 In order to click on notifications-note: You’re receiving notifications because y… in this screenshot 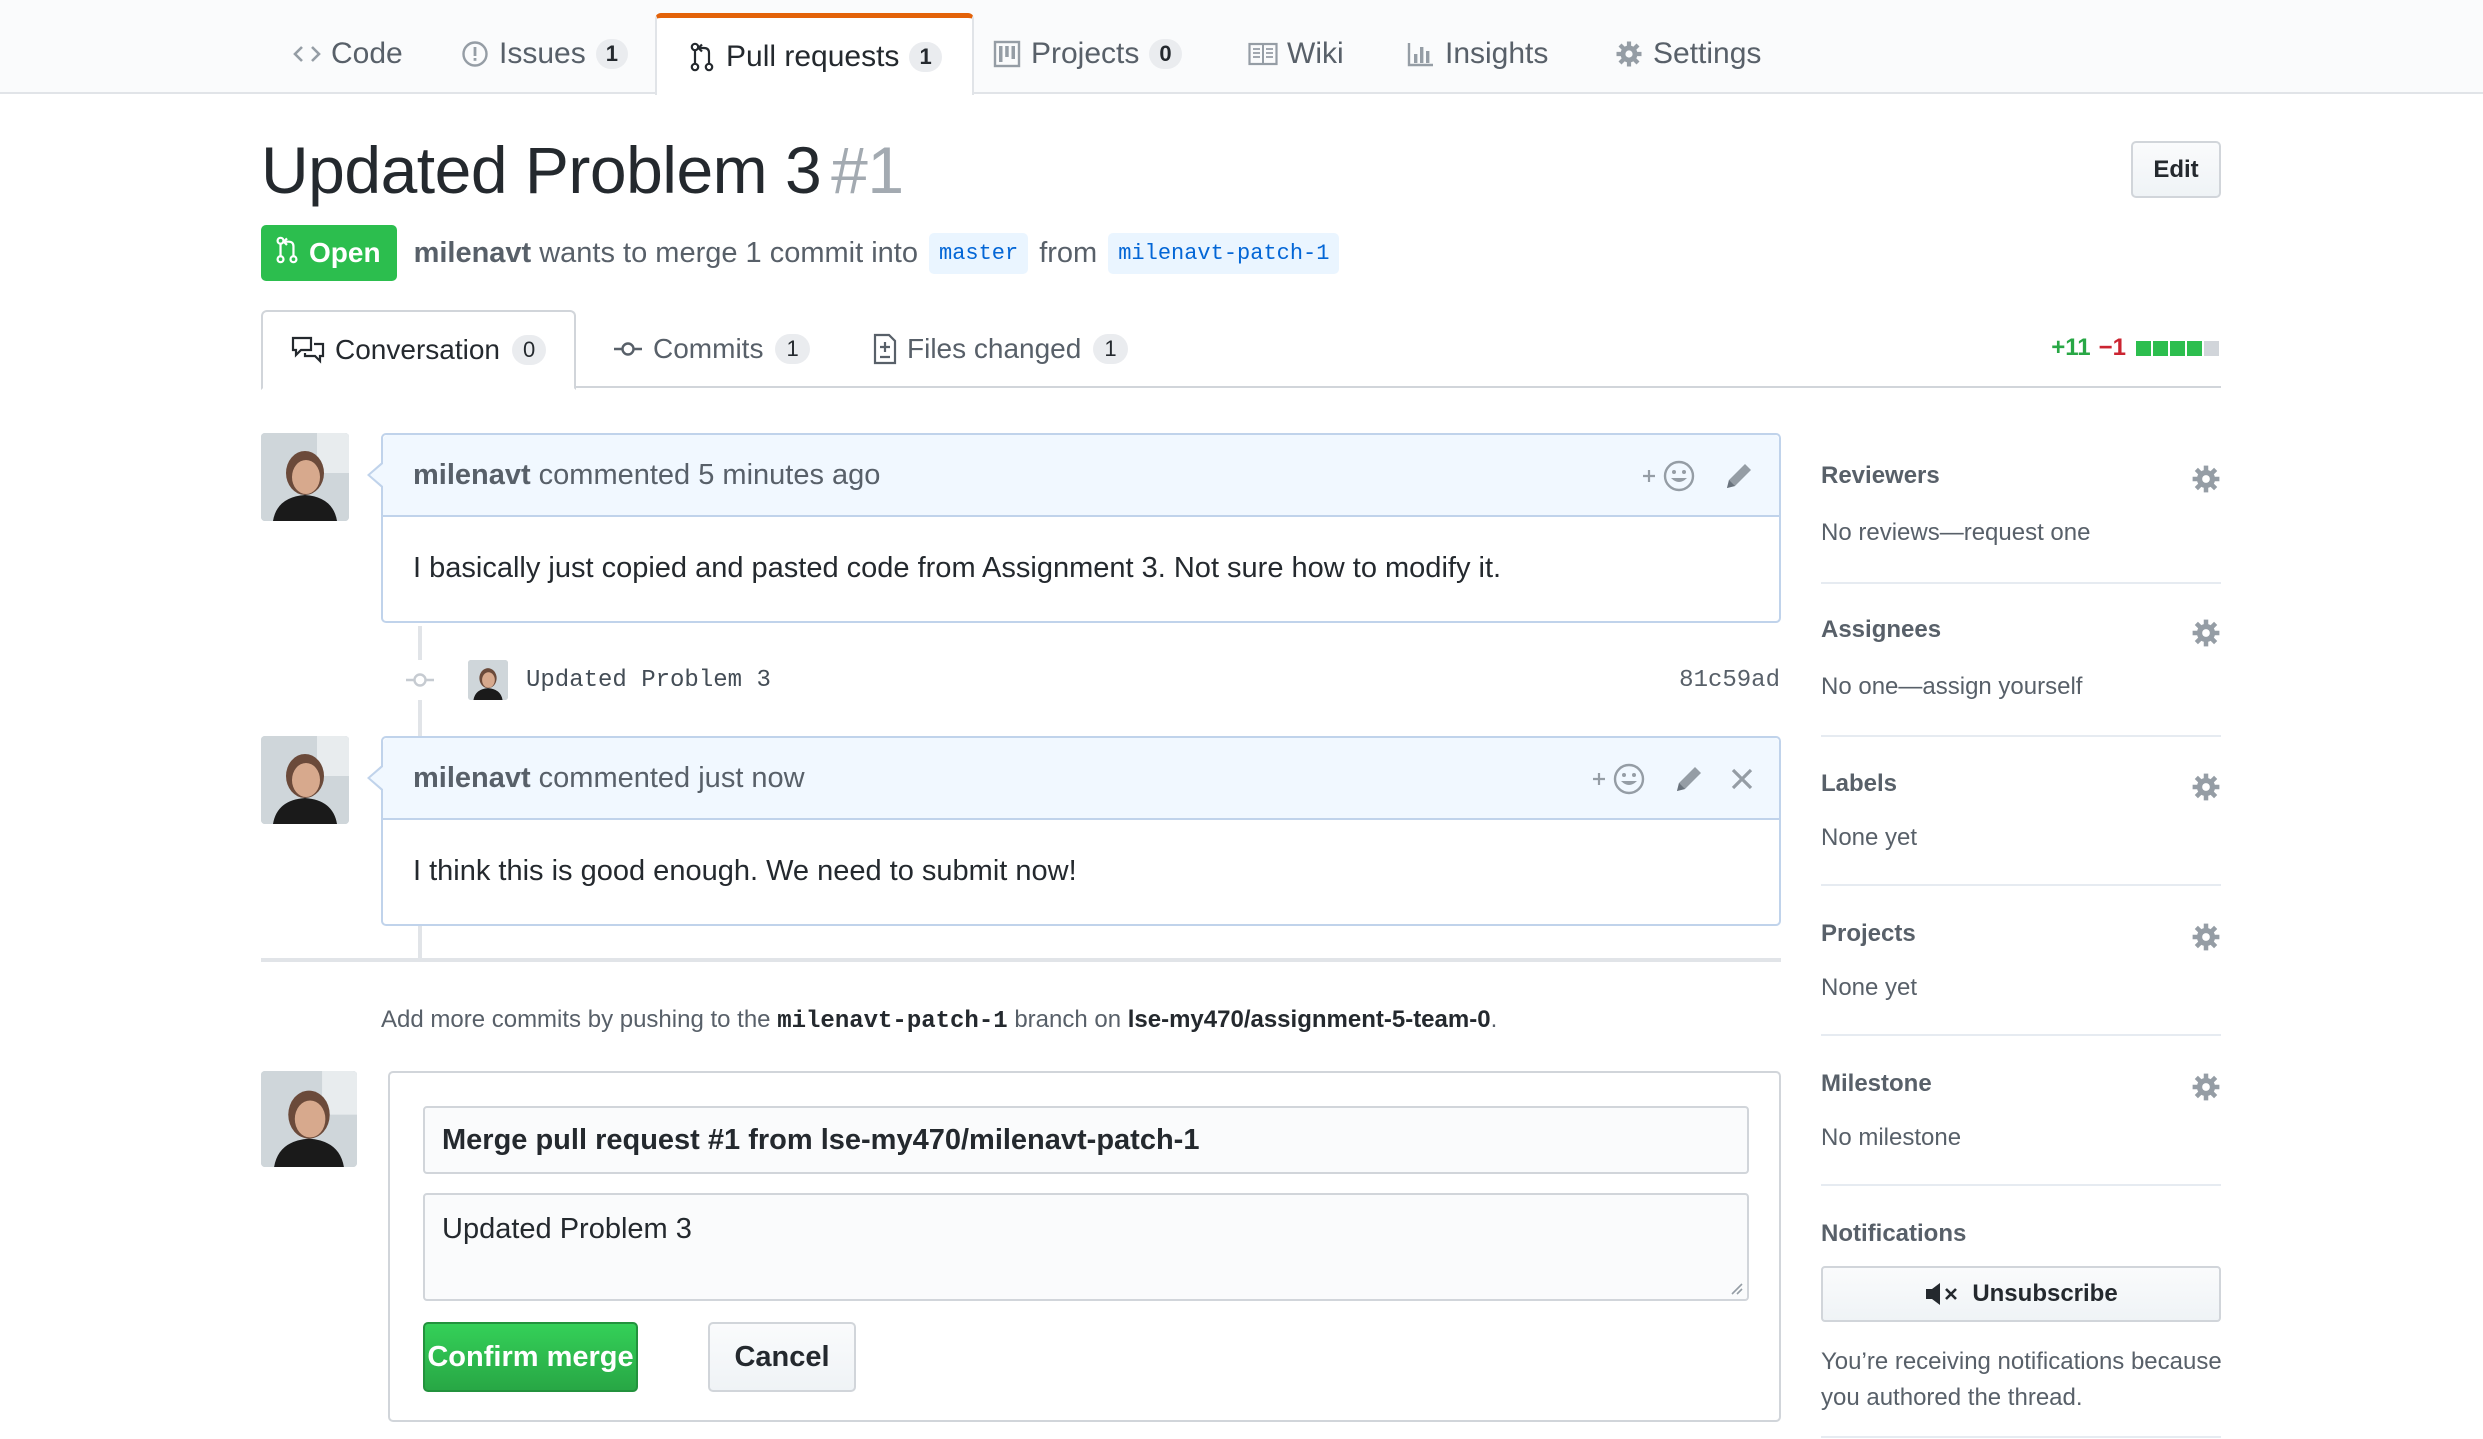, I will do `click(2021, 1379)`.